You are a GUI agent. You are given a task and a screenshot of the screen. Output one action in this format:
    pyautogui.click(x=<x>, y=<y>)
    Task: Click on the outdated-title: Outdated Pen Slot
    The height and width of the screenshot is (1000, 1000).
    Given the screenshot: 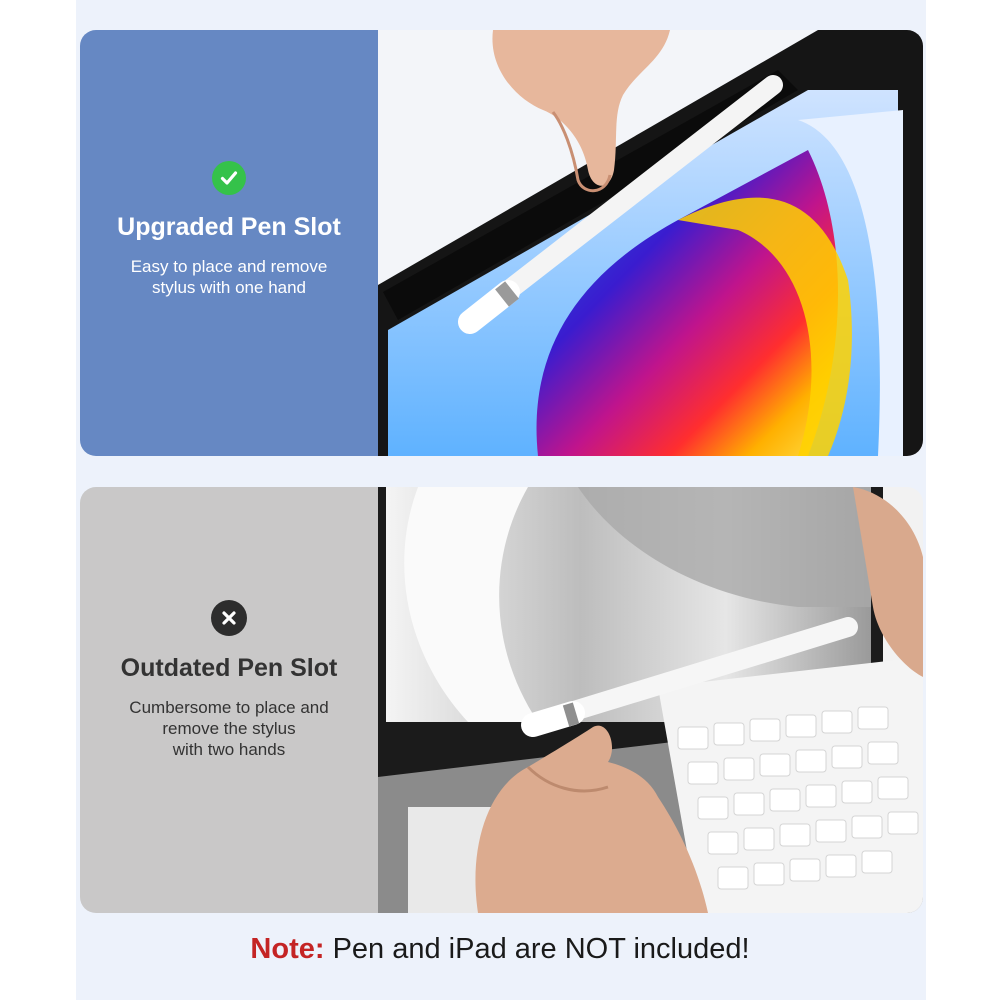 What is the action you would take?
    pyautogui.click(x=229, y=668)
    